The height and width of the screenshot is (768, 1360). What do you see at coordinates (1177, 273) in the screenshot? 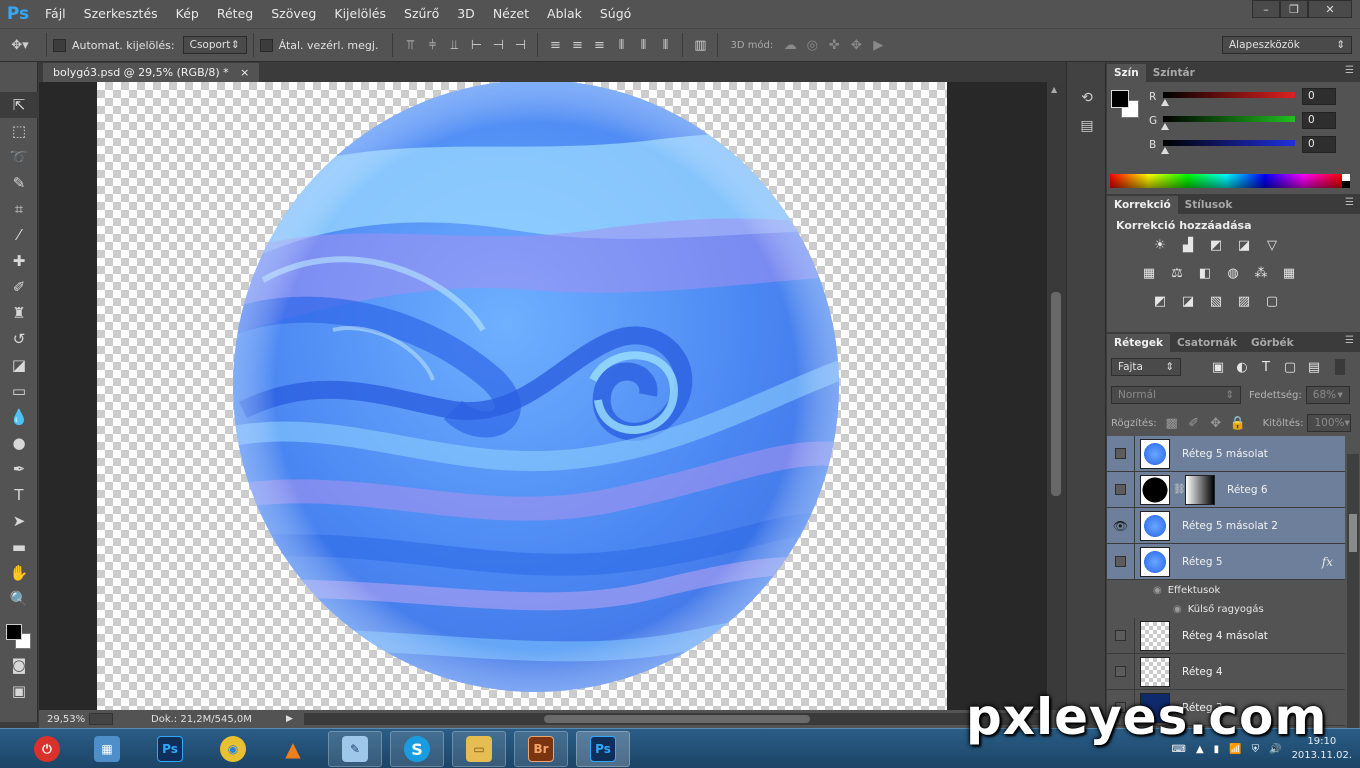
I see `color-balance-icon: ⚖` at bounding box center [1177, 273].